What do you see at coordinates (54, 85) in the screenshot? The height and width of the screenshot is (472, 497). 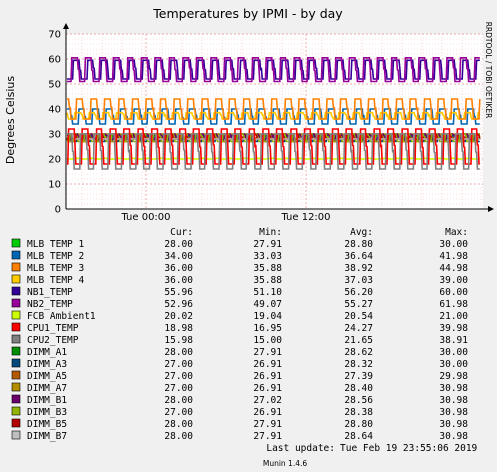 I see `y-tick-label: 50` at bounding box center [54, 85].